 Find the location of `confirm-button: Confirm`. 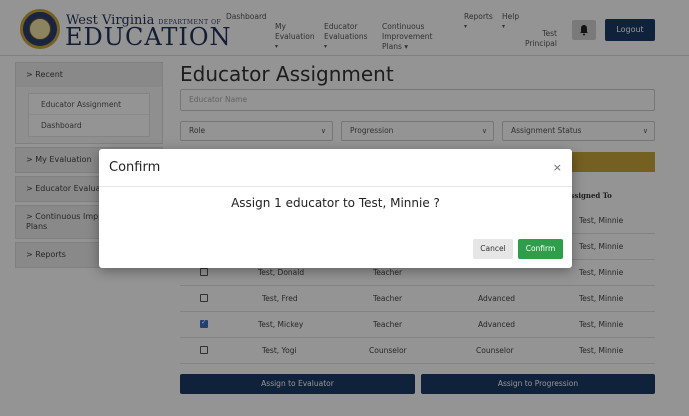

confirm-button: Confirm is located at coordinates (540, 249).